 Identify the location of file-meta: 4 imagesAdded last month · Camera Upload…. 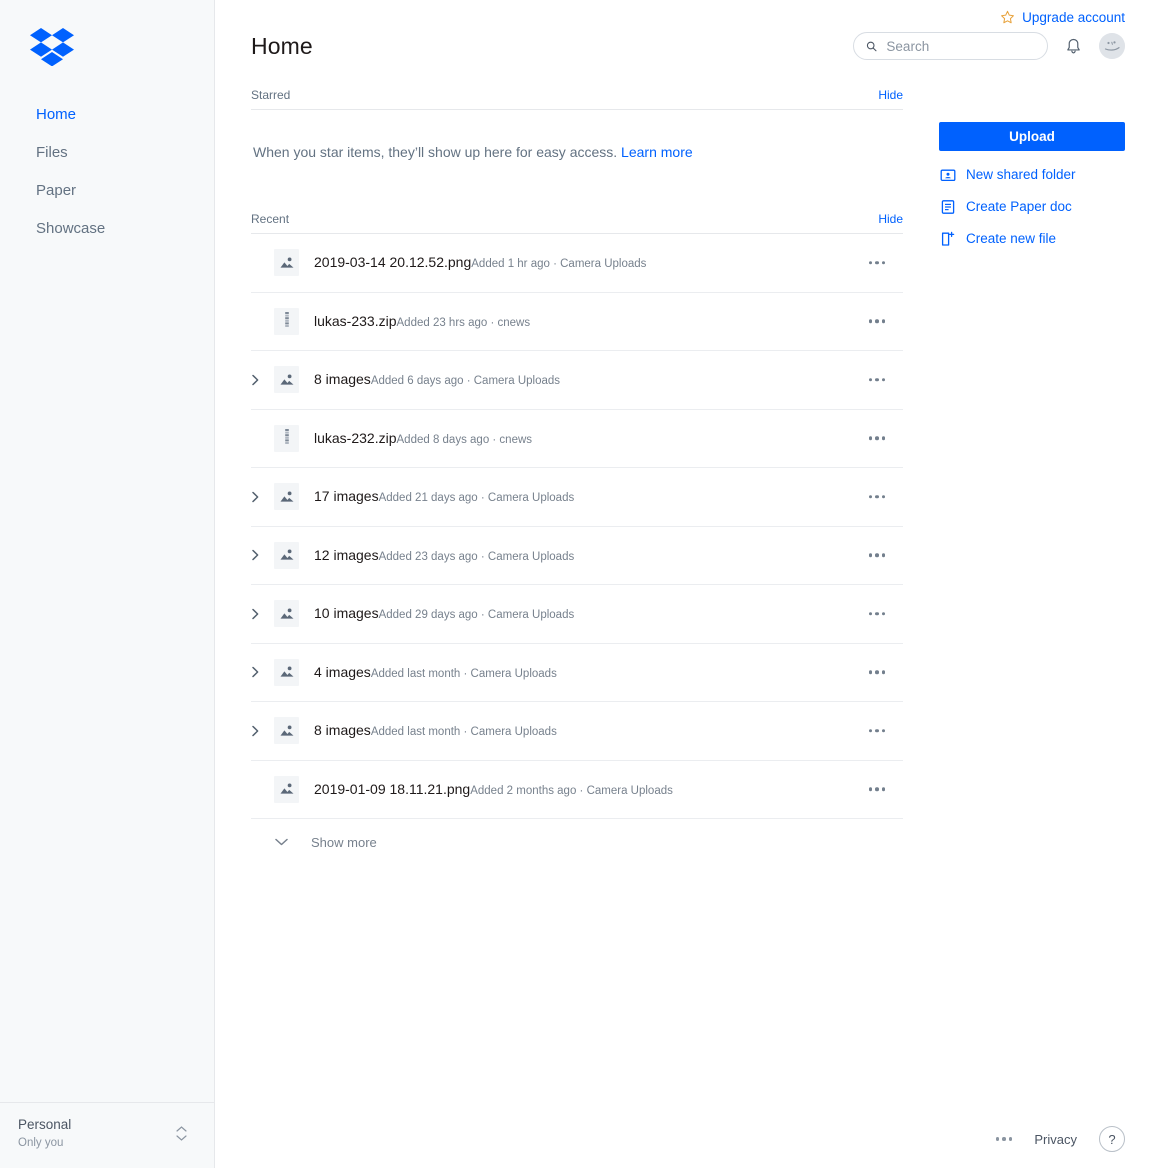
(608, 672).